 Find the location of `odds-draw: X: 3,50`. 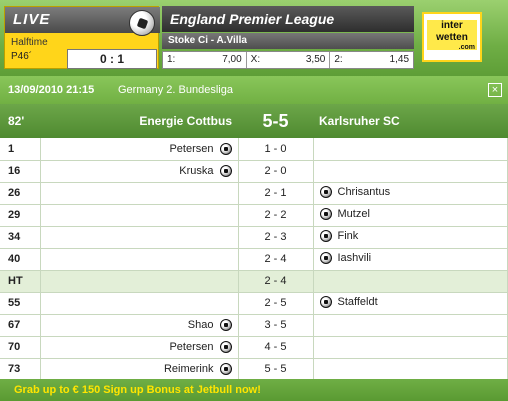

odds-draw: X: 3,50 is located at coordinates (289, 60).